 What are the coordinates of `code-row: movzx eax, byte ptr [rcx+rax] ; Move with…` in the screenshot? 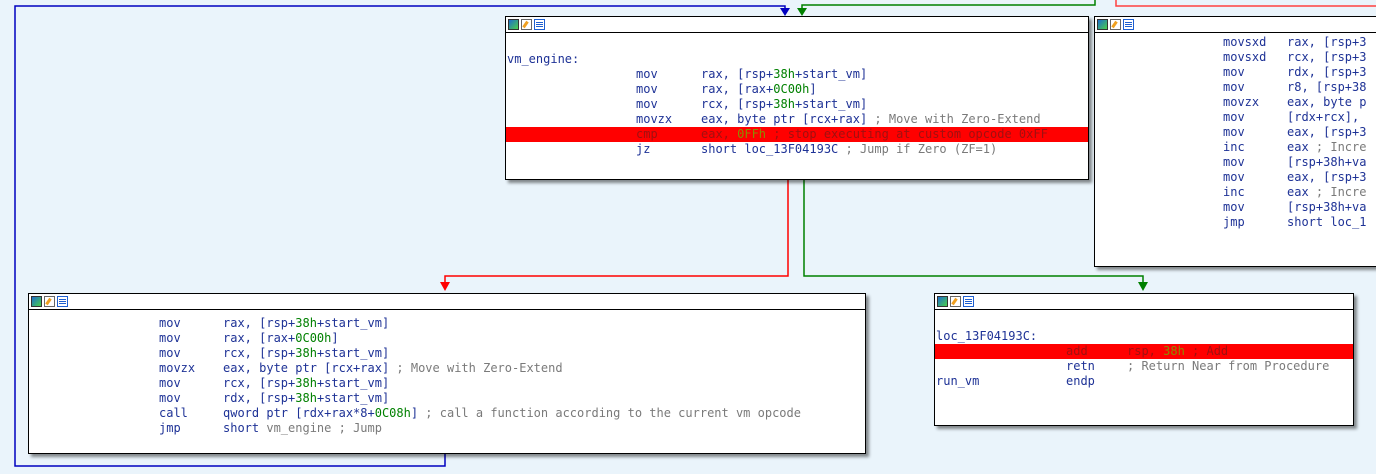 It's located at (797, 119).